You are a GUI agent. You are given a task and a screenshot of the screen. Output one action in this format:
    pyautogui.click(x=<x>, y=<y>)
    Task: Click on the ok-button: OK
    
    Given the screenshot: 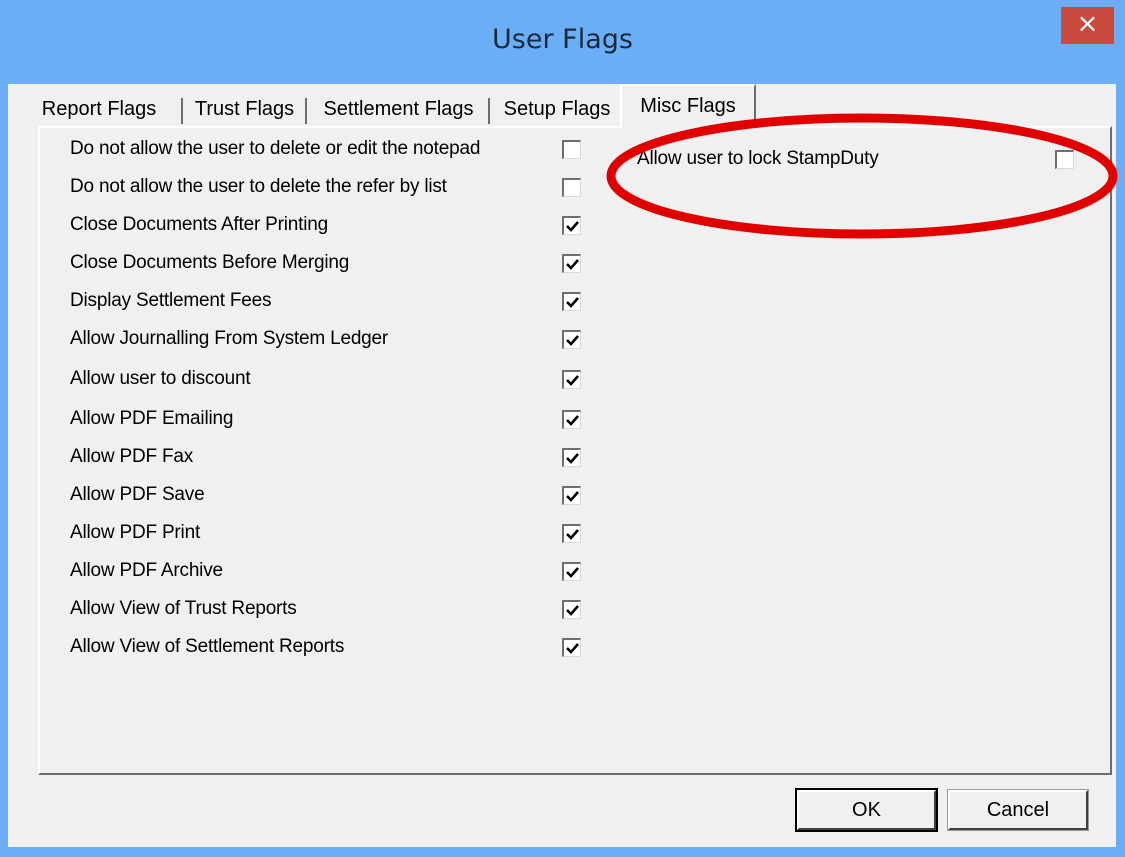 What is the action you would take?
    pyautogui.click(x=866, y=810)
    